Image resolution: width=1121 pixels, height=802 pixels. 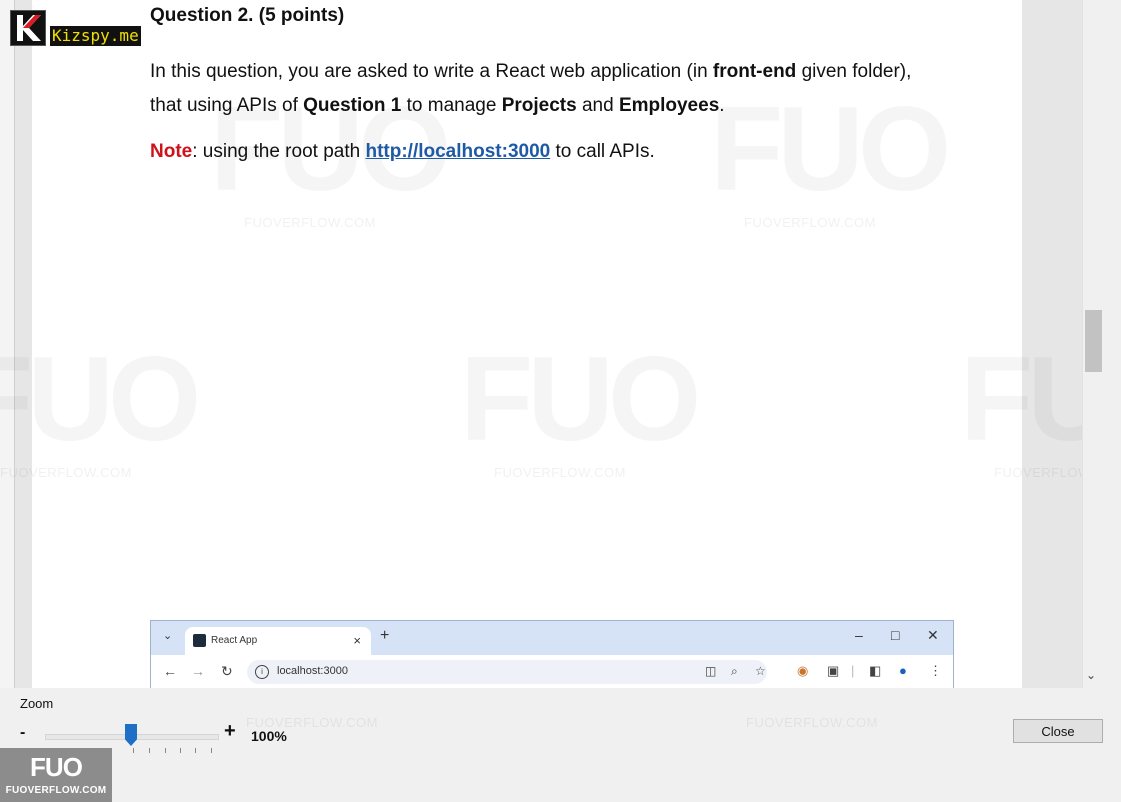 What do you see at coordinates (597, 105) in the screenshot?
I see `para-text: and` at bounding box center [597, 105].